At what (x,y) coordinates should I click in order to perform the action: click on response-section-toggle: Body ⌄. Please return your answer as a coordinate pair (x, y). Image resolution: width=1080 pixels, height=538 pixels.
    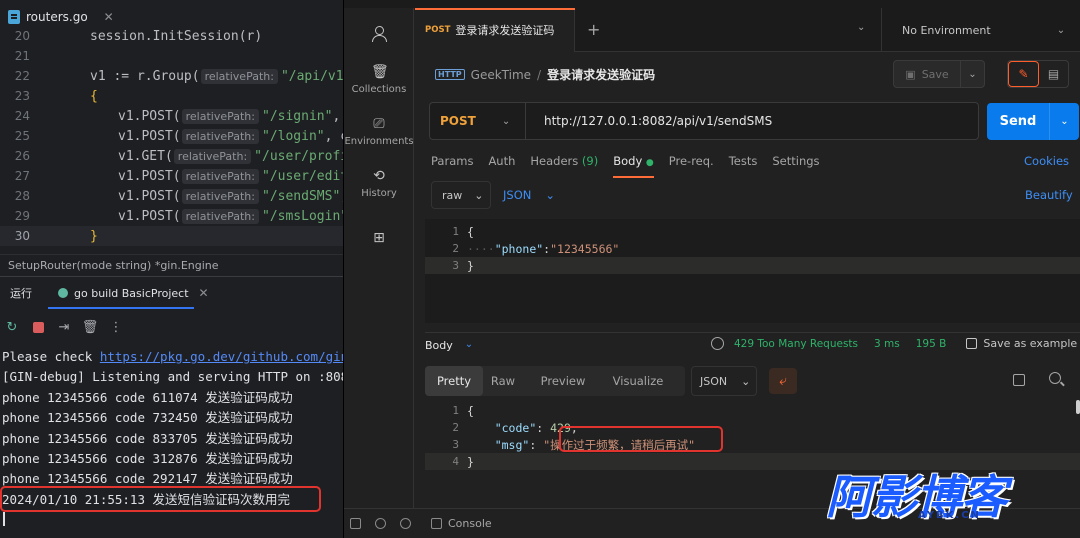
    Looking at the image, I should click on (449, 345).